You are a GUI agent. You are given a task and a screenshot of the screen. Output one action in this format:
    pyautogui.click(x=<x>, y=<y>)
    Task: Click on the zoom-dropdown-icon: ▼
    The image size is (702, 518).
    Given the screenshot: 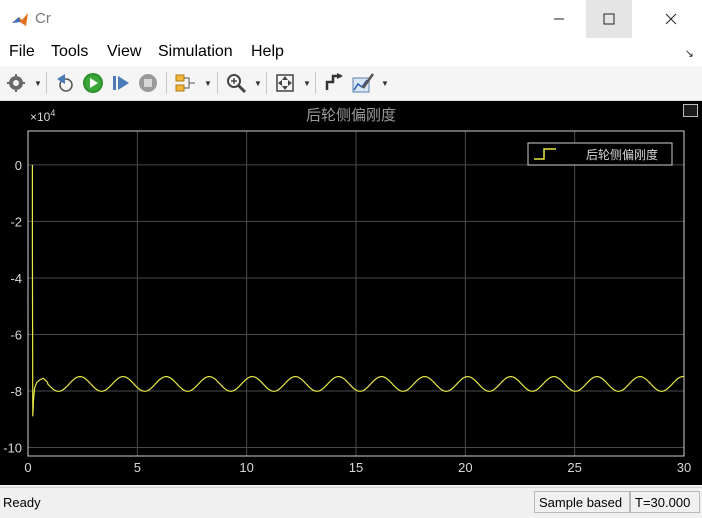 What is the action you would take?
    pyautogui.click(x=258, y=83)
    